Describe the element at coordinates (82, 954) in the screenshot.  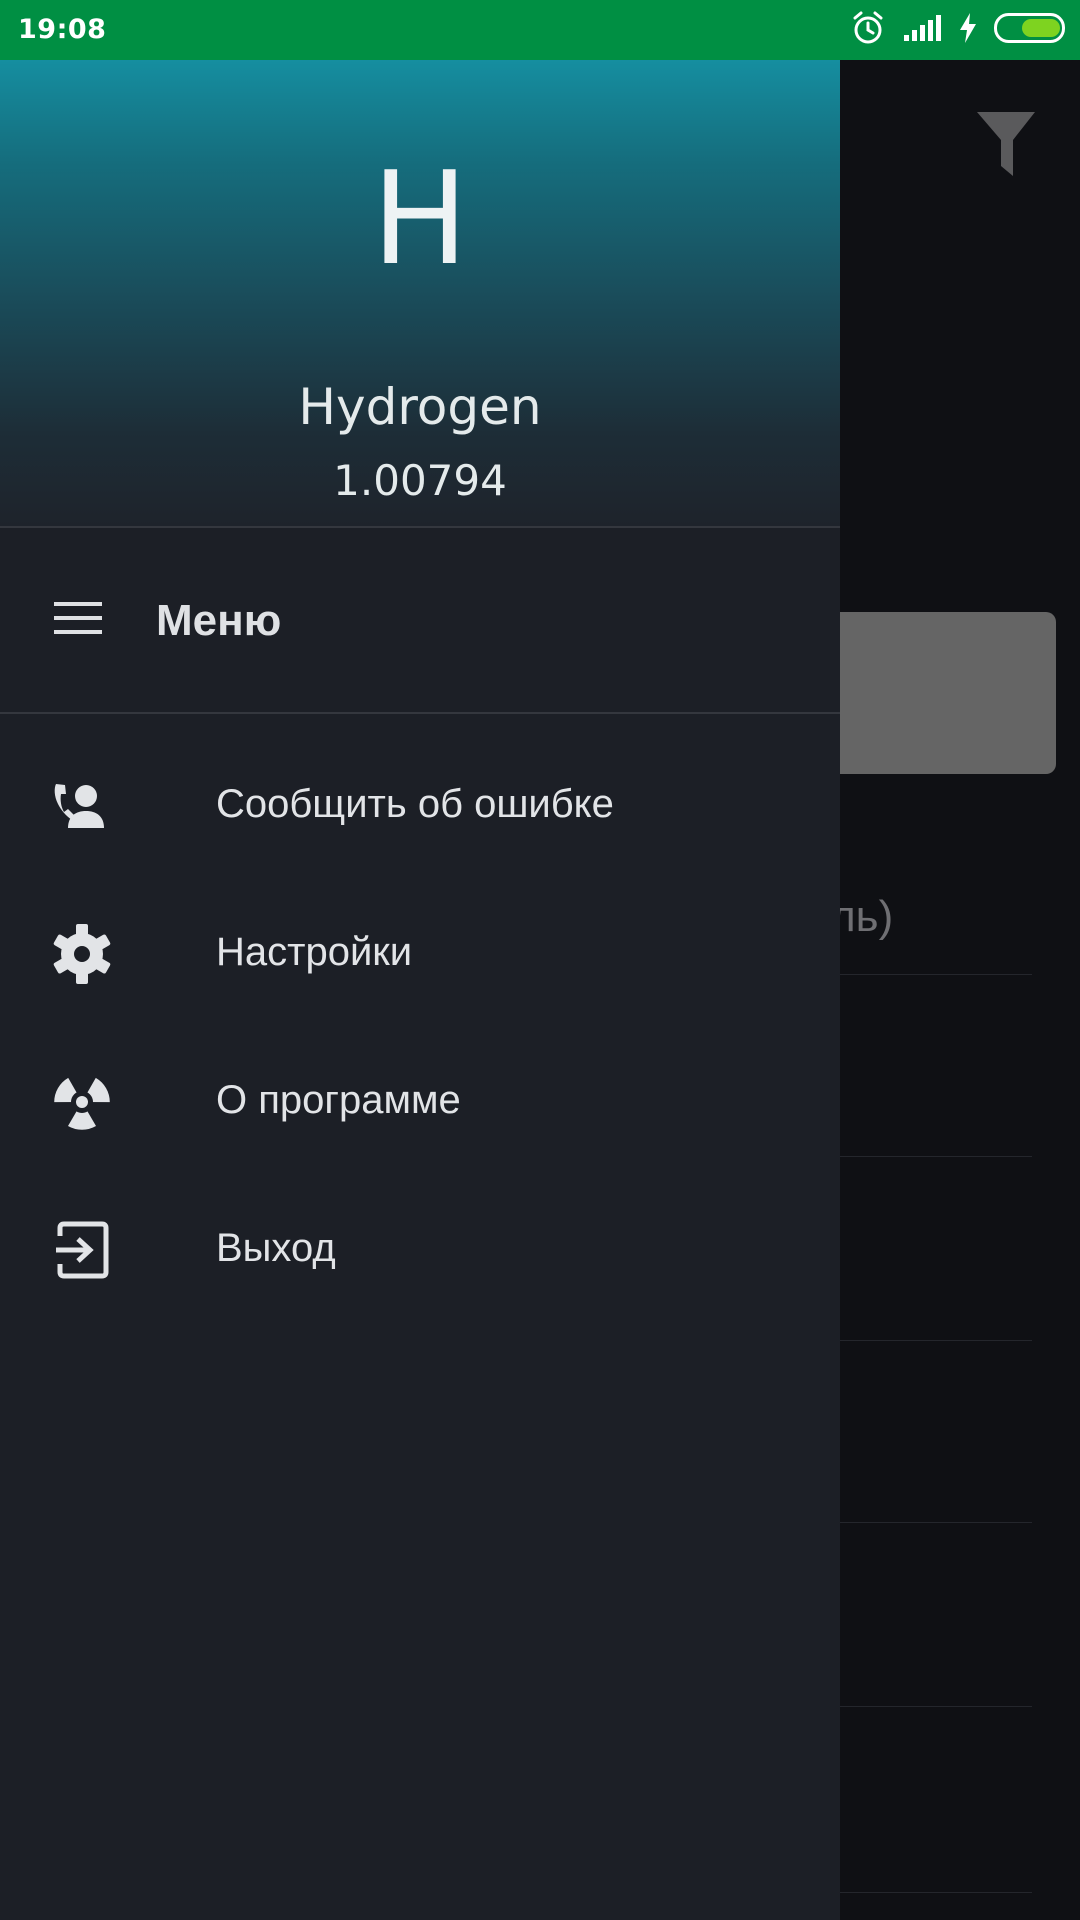
I see `gear-icon` at that location.